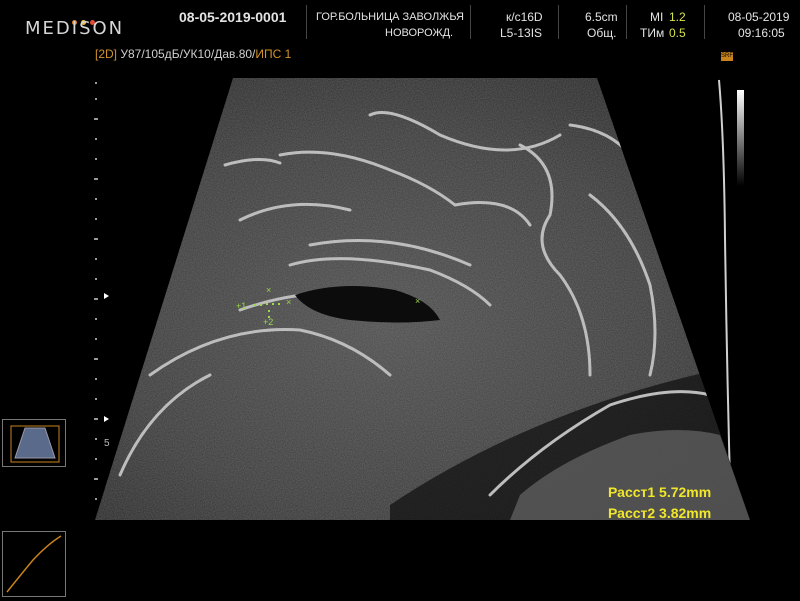 The height and width of the screenshot is (601, 800). I want to click on probe-preset: к/с16D, so click(524, 17).